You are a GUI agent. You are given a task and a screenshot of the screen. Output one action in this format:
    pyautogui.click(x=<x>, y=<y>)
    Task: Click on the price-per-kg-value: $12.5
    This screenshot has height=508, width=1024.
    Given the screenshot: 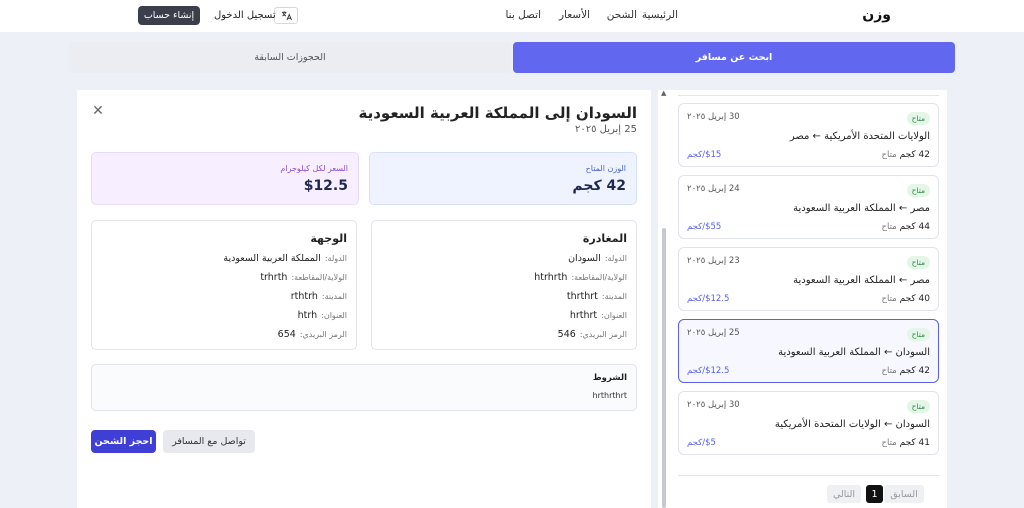 What is the action you would take?
    pyautogui.click(x=325, y=186)
    